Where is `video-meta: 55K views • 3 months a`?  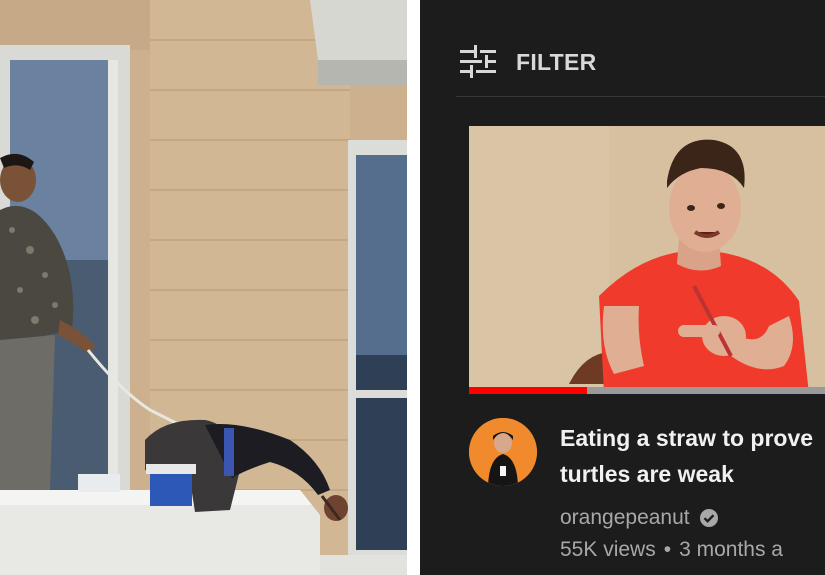
video-meta: 55K views • 3 months a is located at coordinates (671, 550).